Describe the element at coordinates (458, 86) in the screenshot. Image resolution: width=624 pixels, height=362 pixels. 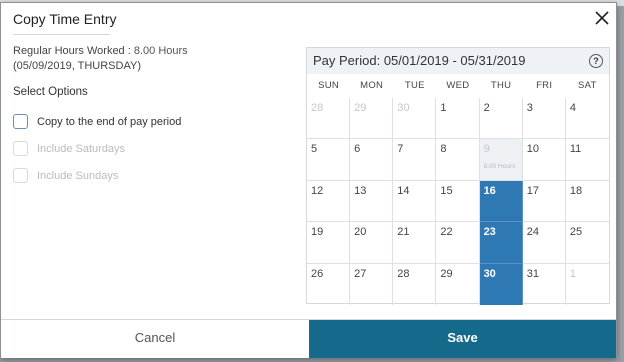
I see `weekday-header-row: SUN MON TUE WED THU FRI SAT` at that location.